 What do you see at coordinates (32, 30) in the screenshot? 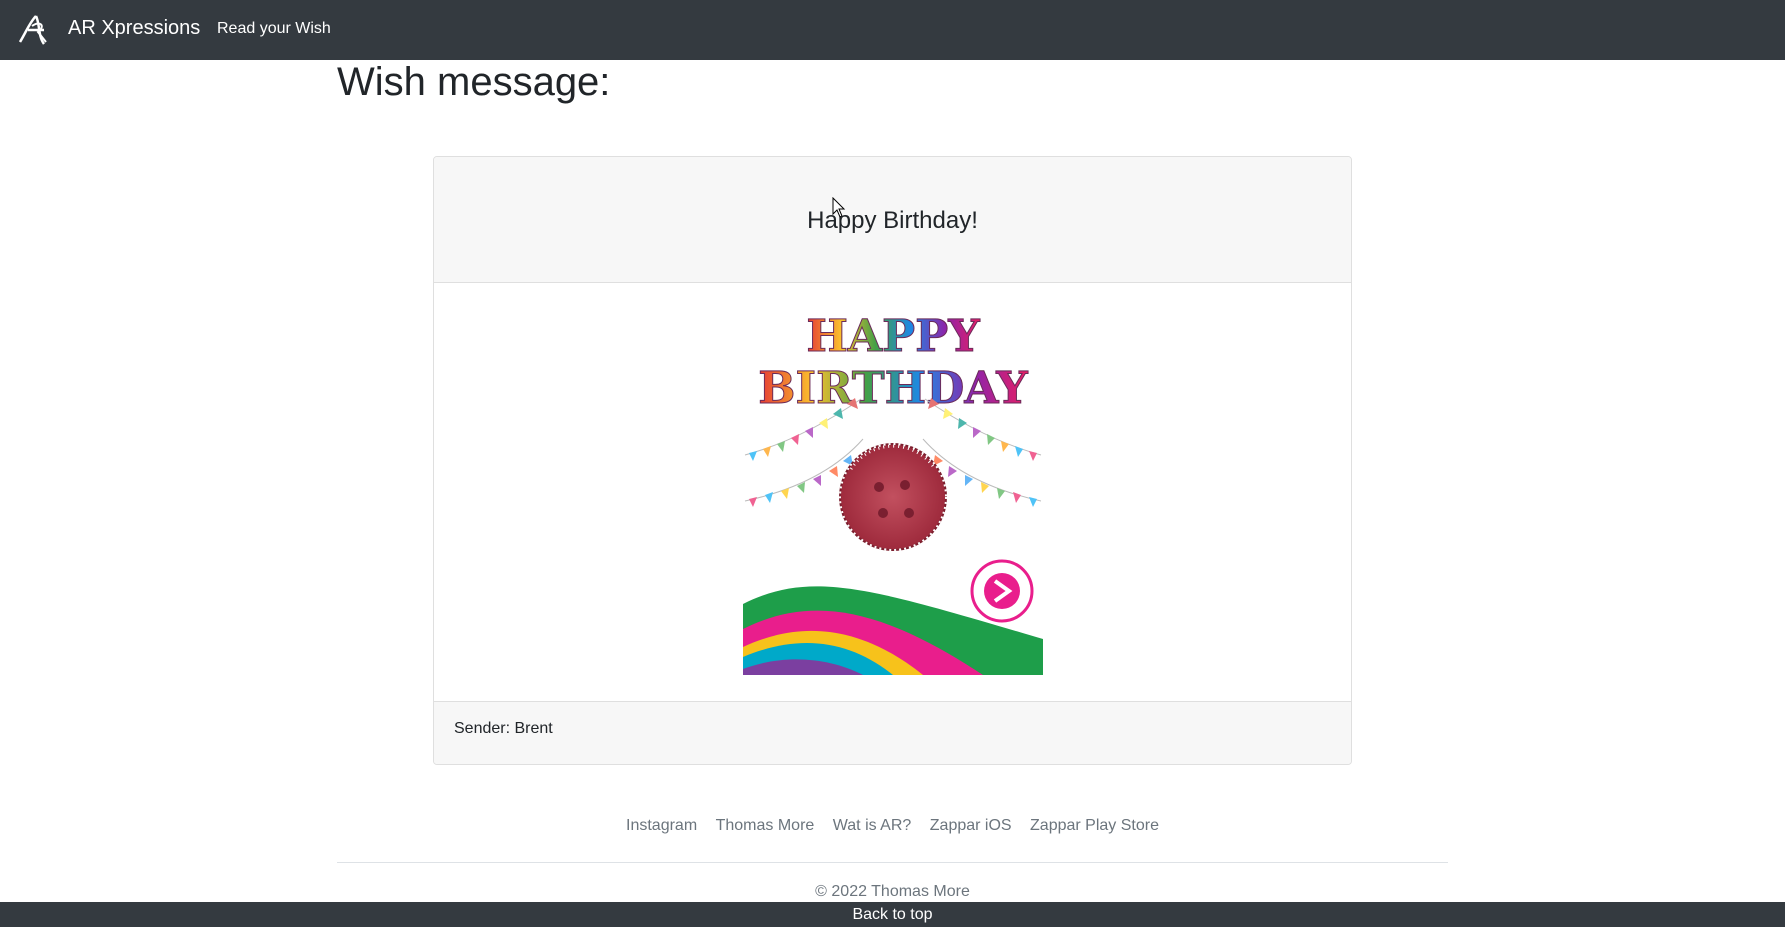
I see `ar-logo-icon` at bounding box center [32, 30].